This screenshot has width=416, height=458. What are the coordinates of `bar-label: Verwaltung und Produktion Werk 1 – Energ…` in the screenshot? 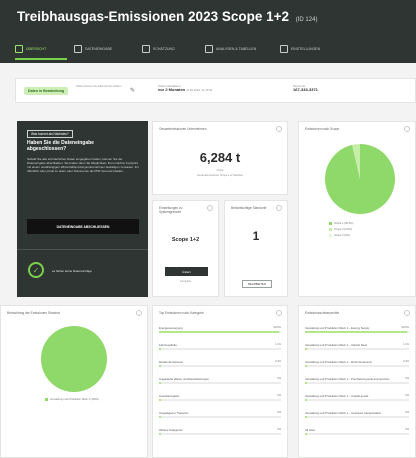 It's located at (337, 328).